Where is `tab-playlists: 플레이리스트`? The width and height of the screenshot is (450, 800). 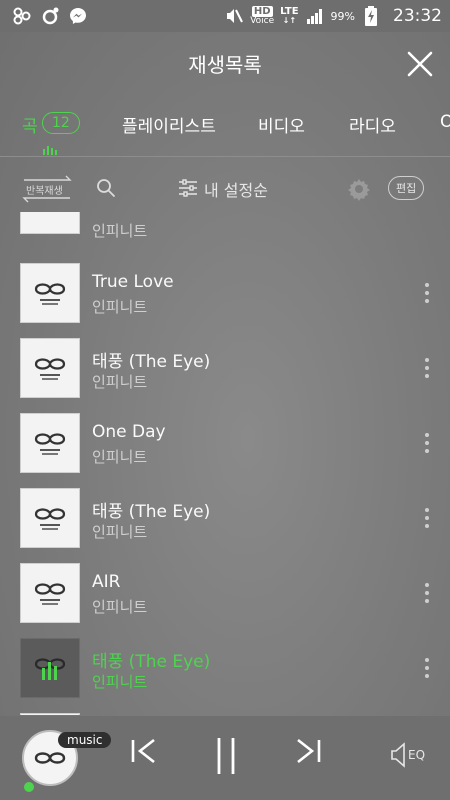
tab-playlists: 플레이리스트 is located at coordinates (169, 124).